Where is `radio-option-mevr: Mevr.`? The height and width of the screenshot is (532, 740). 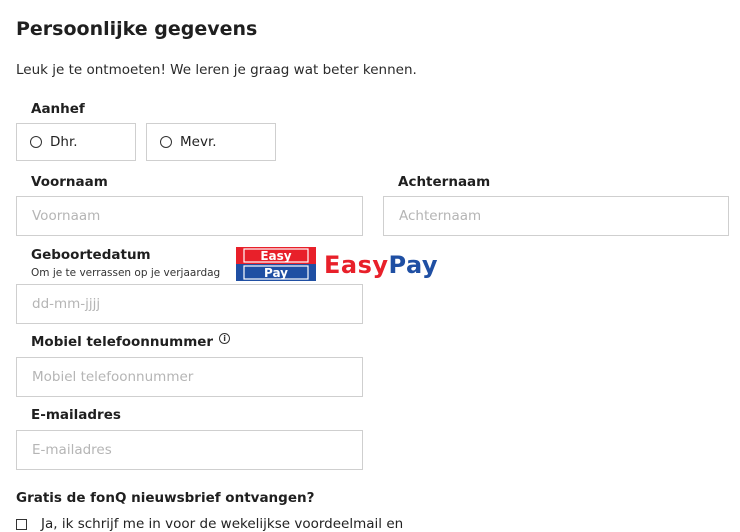 radio-option-mevr: Mevr. is located at coordinates (211, 142).